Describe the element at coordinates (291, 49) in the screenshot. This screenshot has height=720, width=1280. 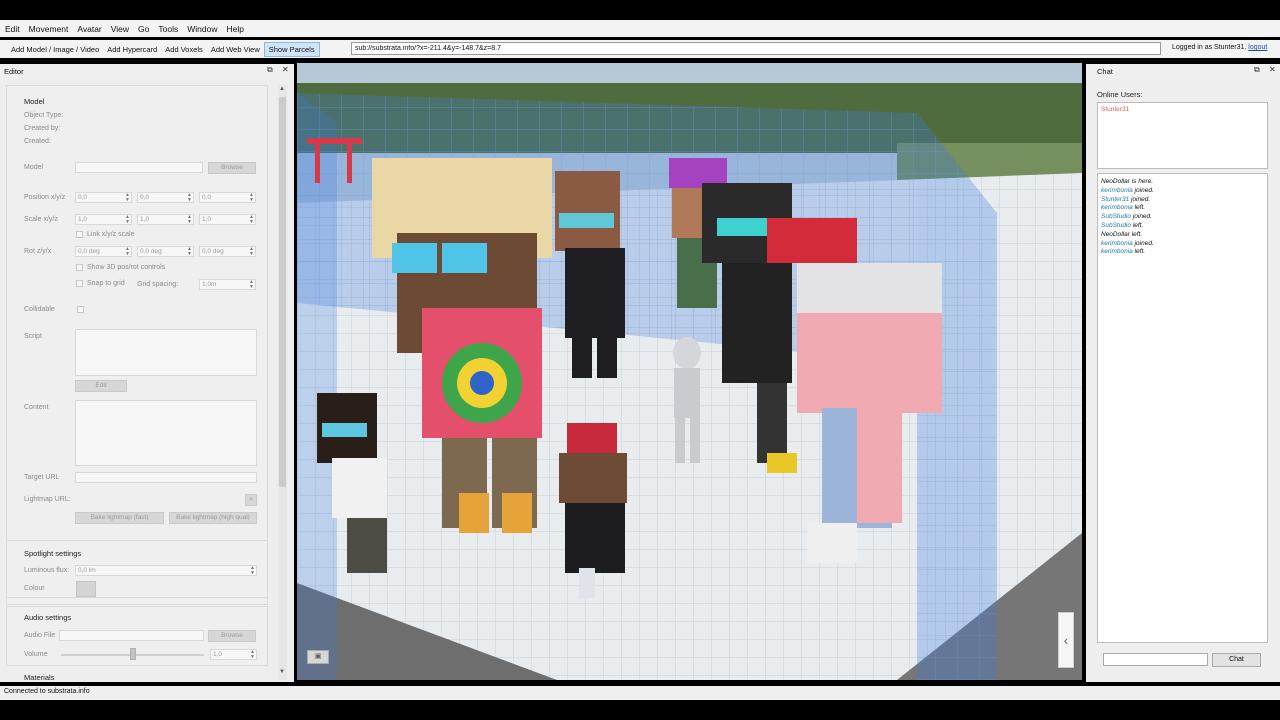
I see `show-parcels-button: Show Parcels` at that location.